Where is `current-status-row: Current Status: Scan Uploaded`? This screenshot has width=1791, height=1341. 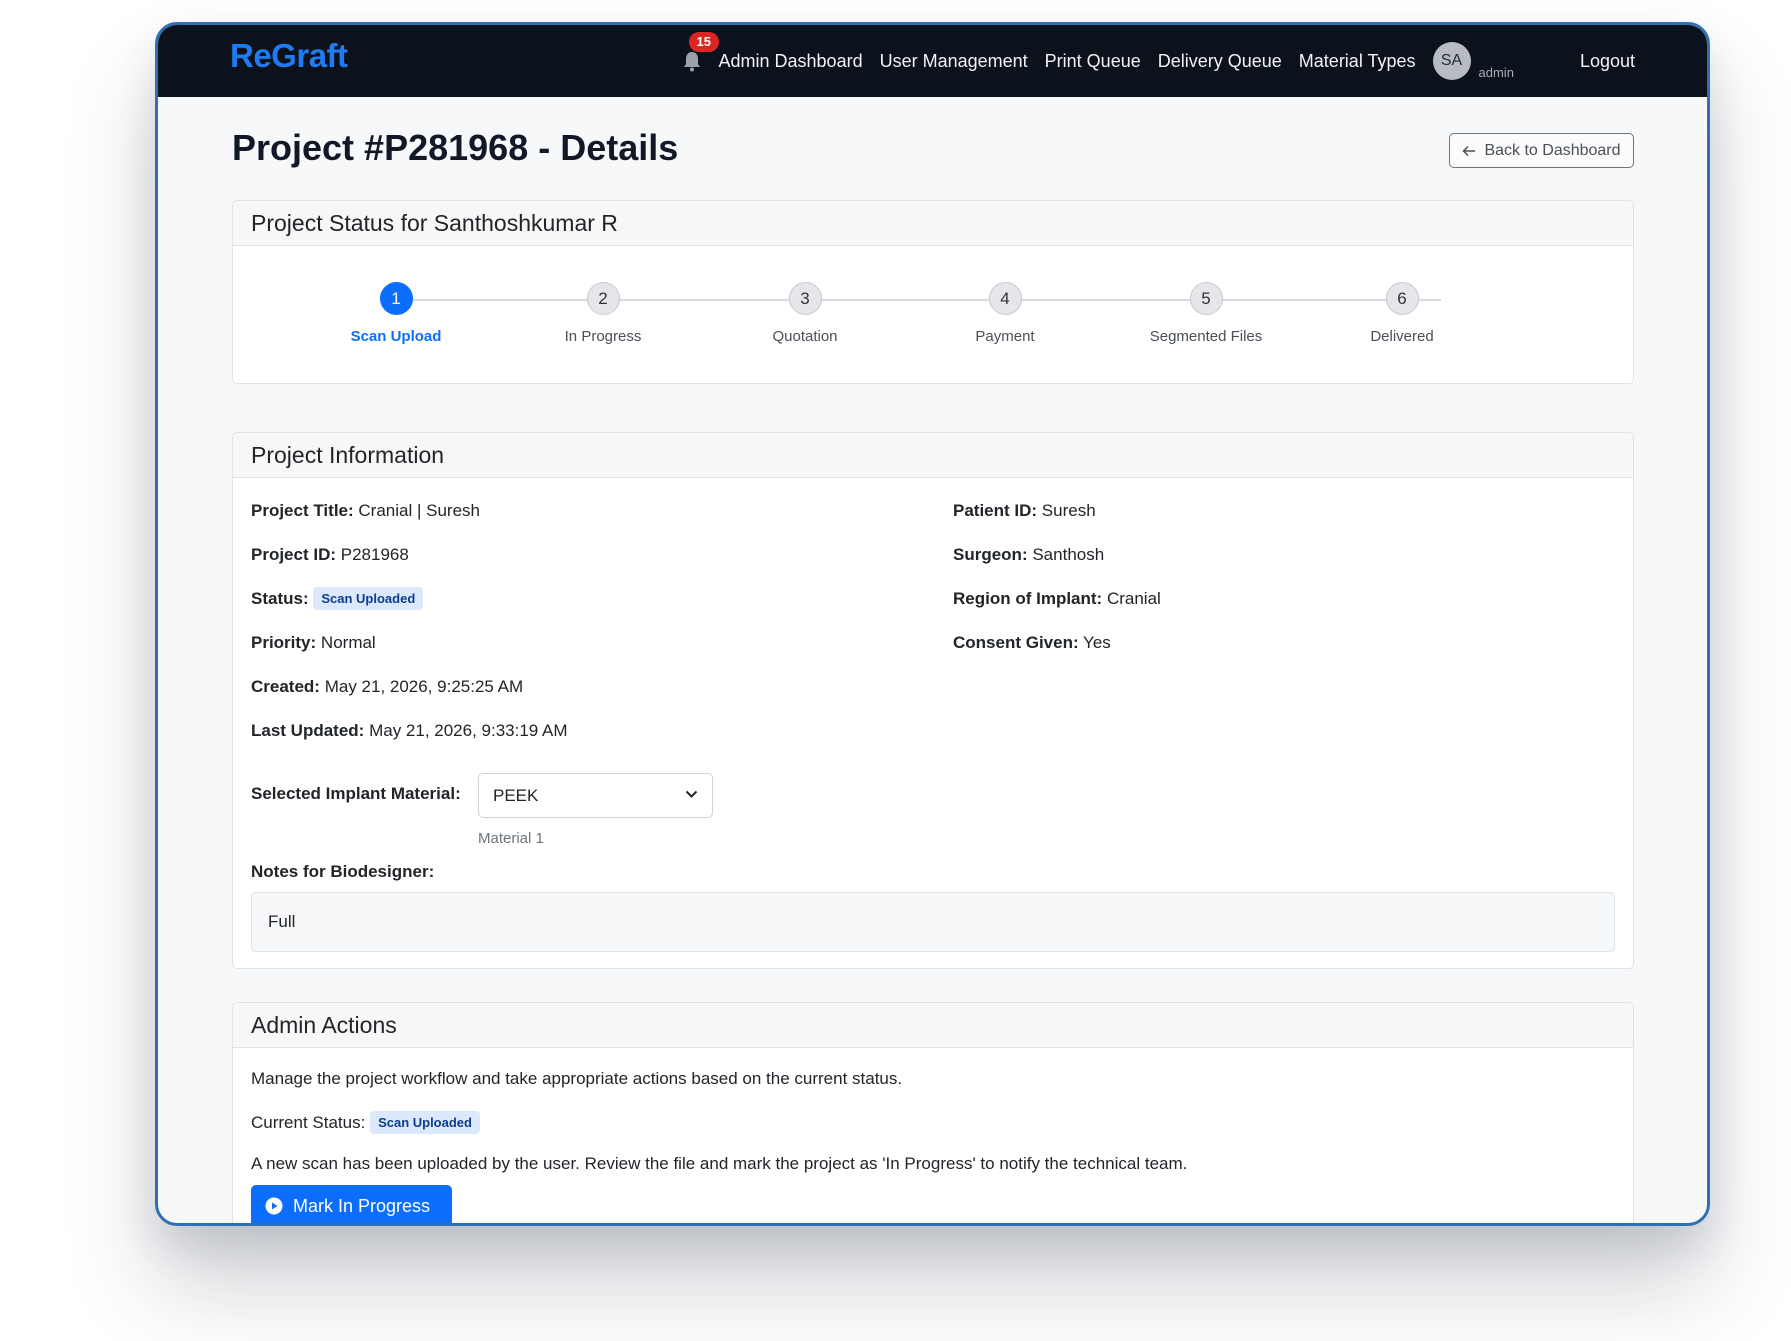
current-status-row: Current Status: Scan Uploaded is located at coordinates (365, 1122).